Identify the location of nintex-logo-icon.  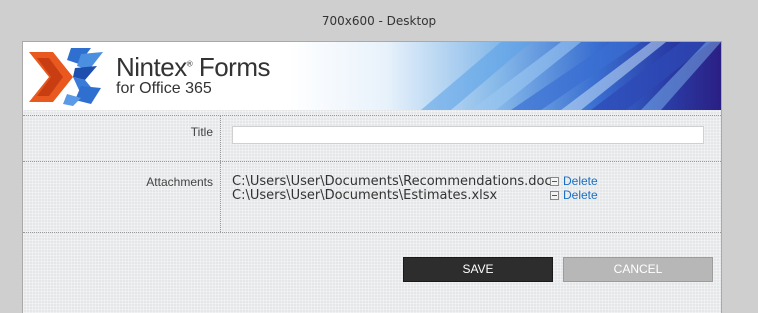
(66, 77).